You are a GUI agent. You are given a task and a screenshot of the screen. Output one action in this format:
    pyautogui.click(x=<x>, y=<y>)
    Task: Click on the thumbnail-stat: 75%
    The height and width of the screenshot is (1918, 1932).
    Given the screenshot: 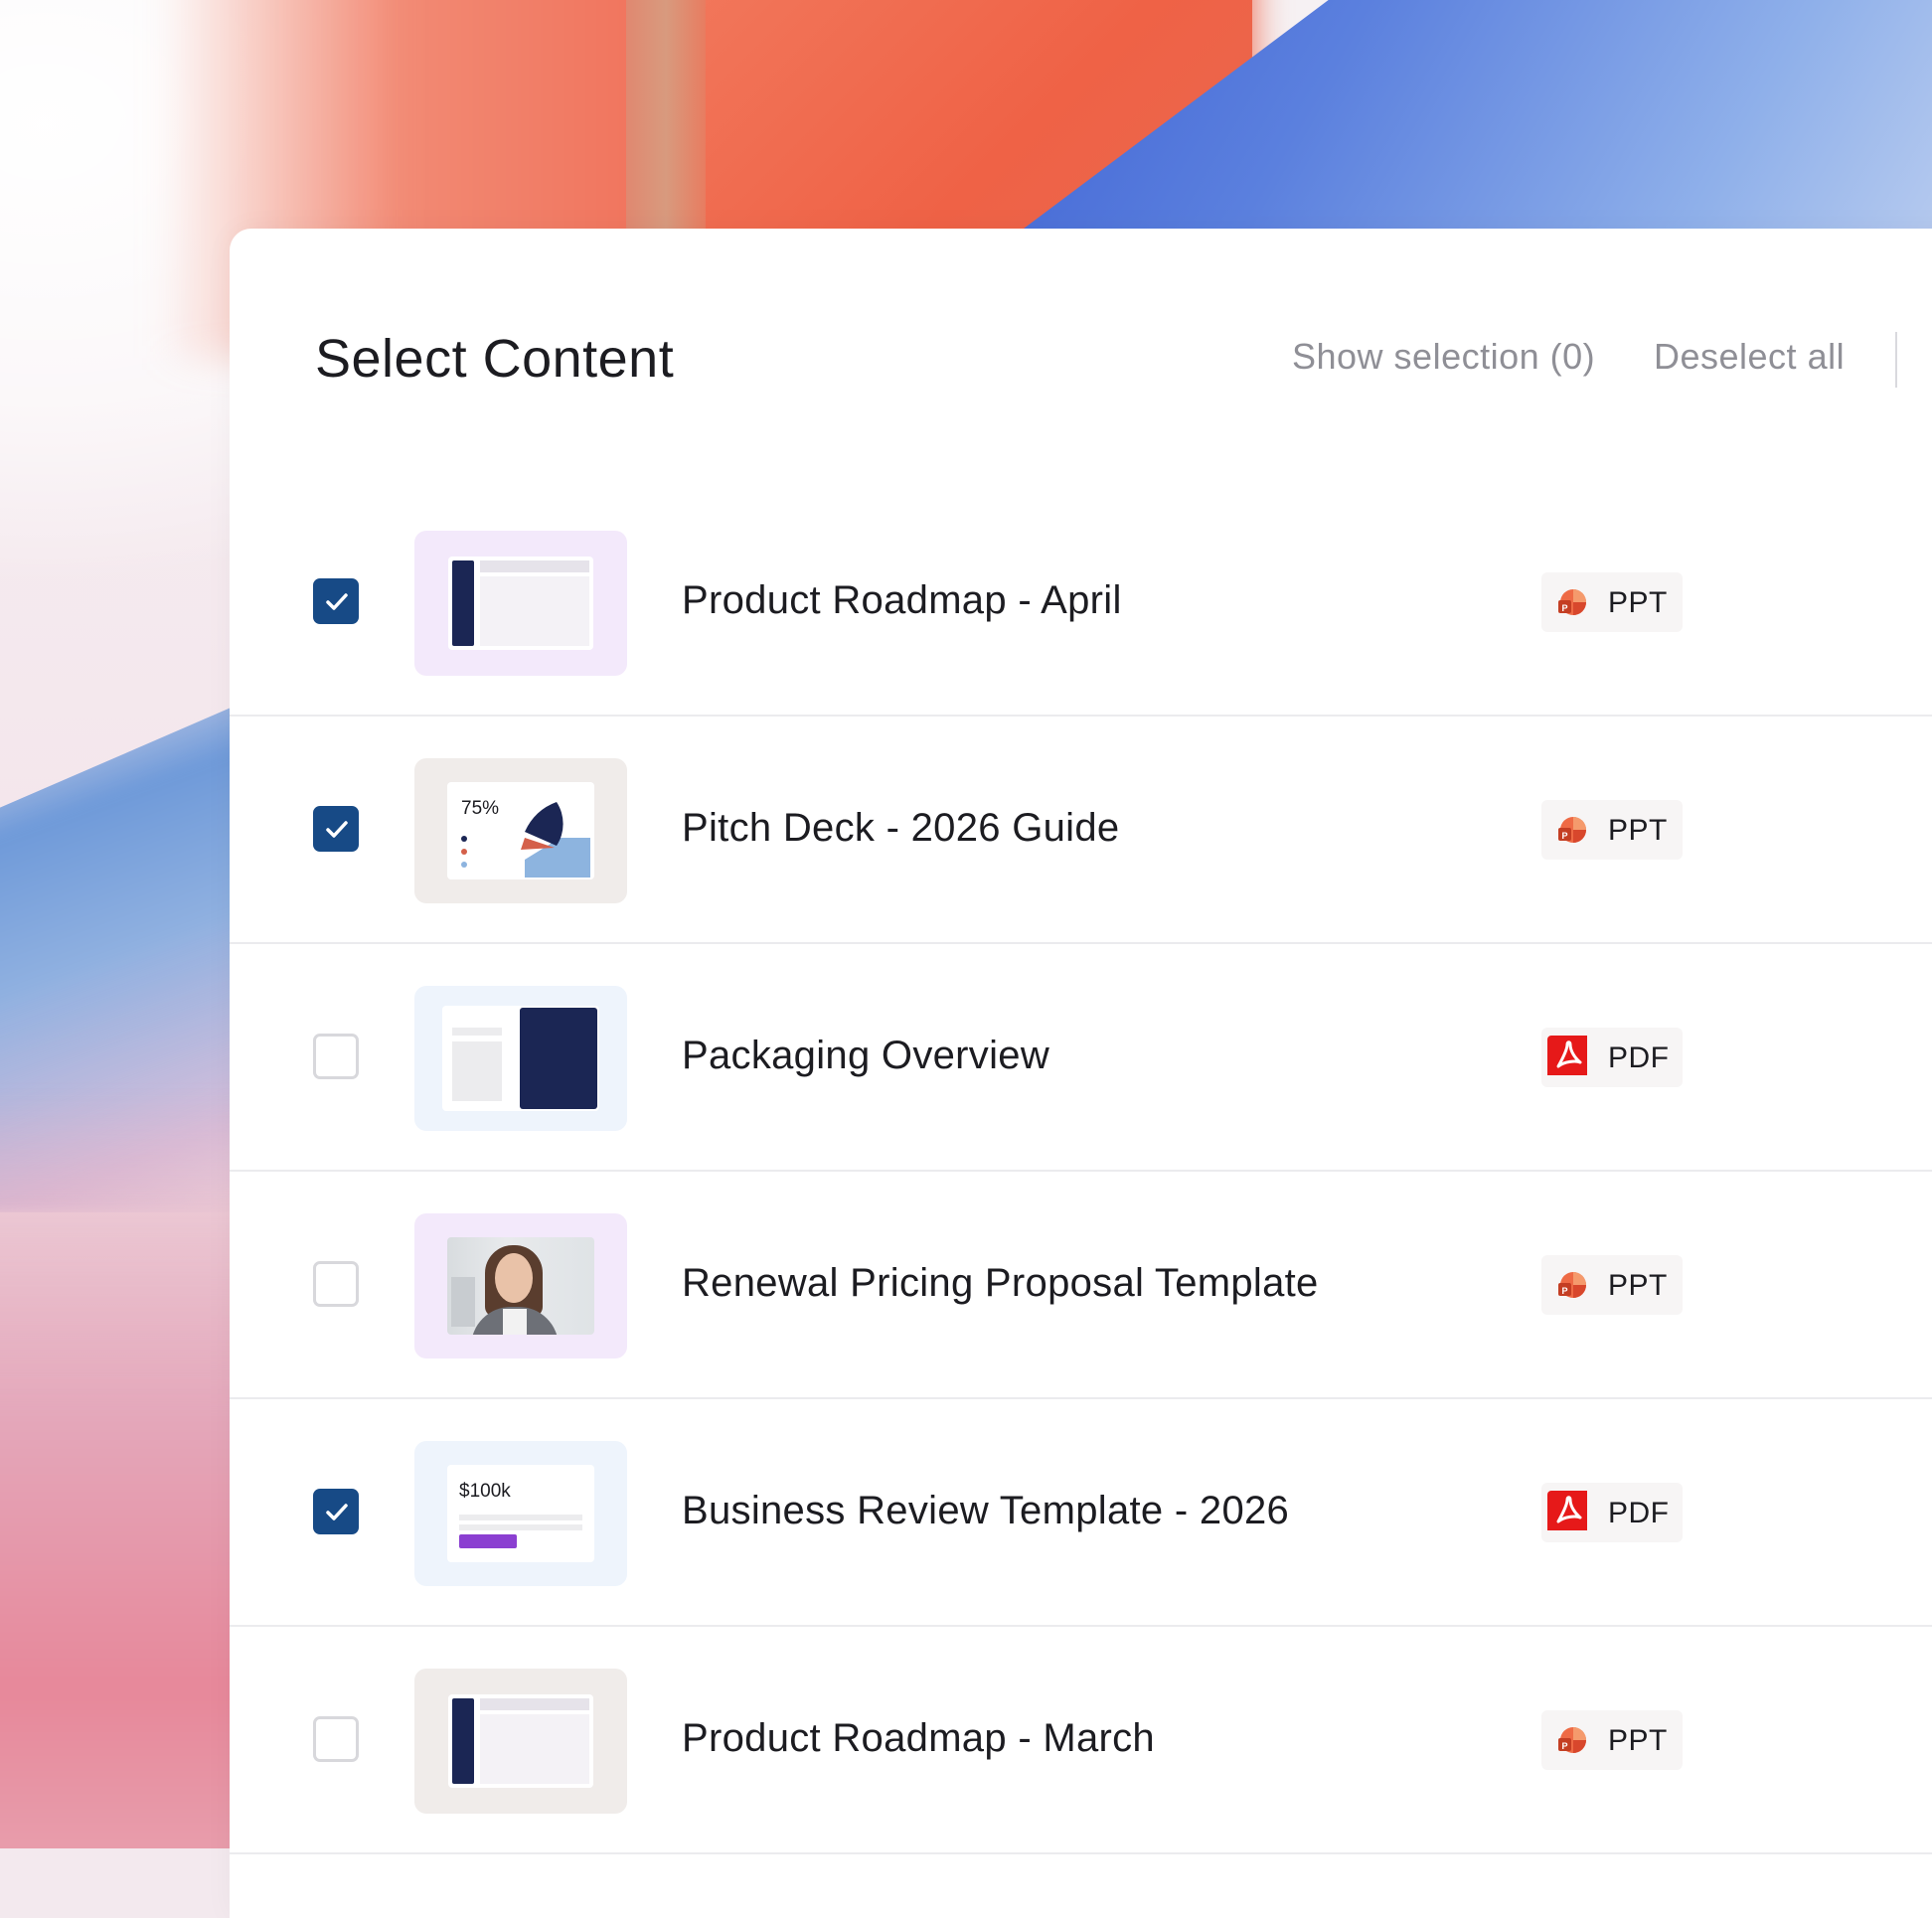 What is the action you would take?
    pyautogui.click(x=480, y=808)
    